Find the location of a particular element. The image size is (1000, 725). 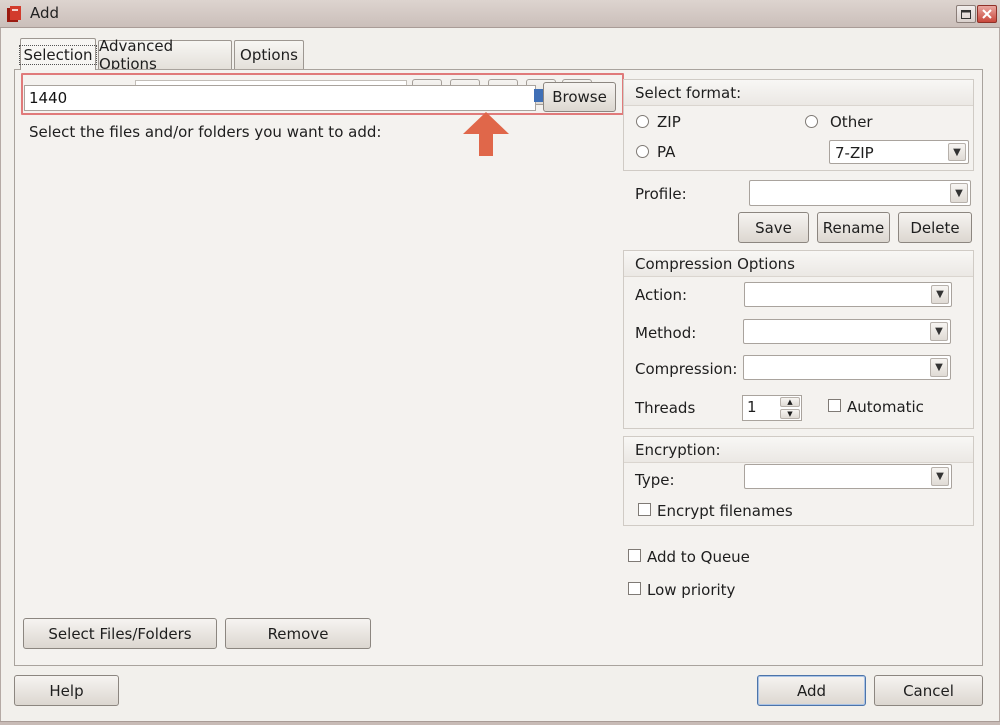

tab-label: Options is located at coordinates (269, 55).